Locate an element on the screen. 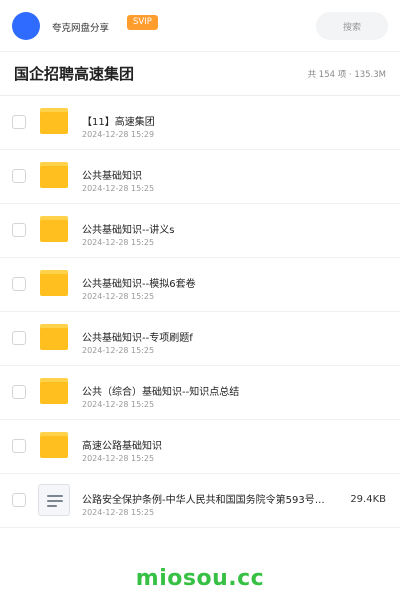  page-title: 国企招聘高速集团 is located at coordinates (74, 74).